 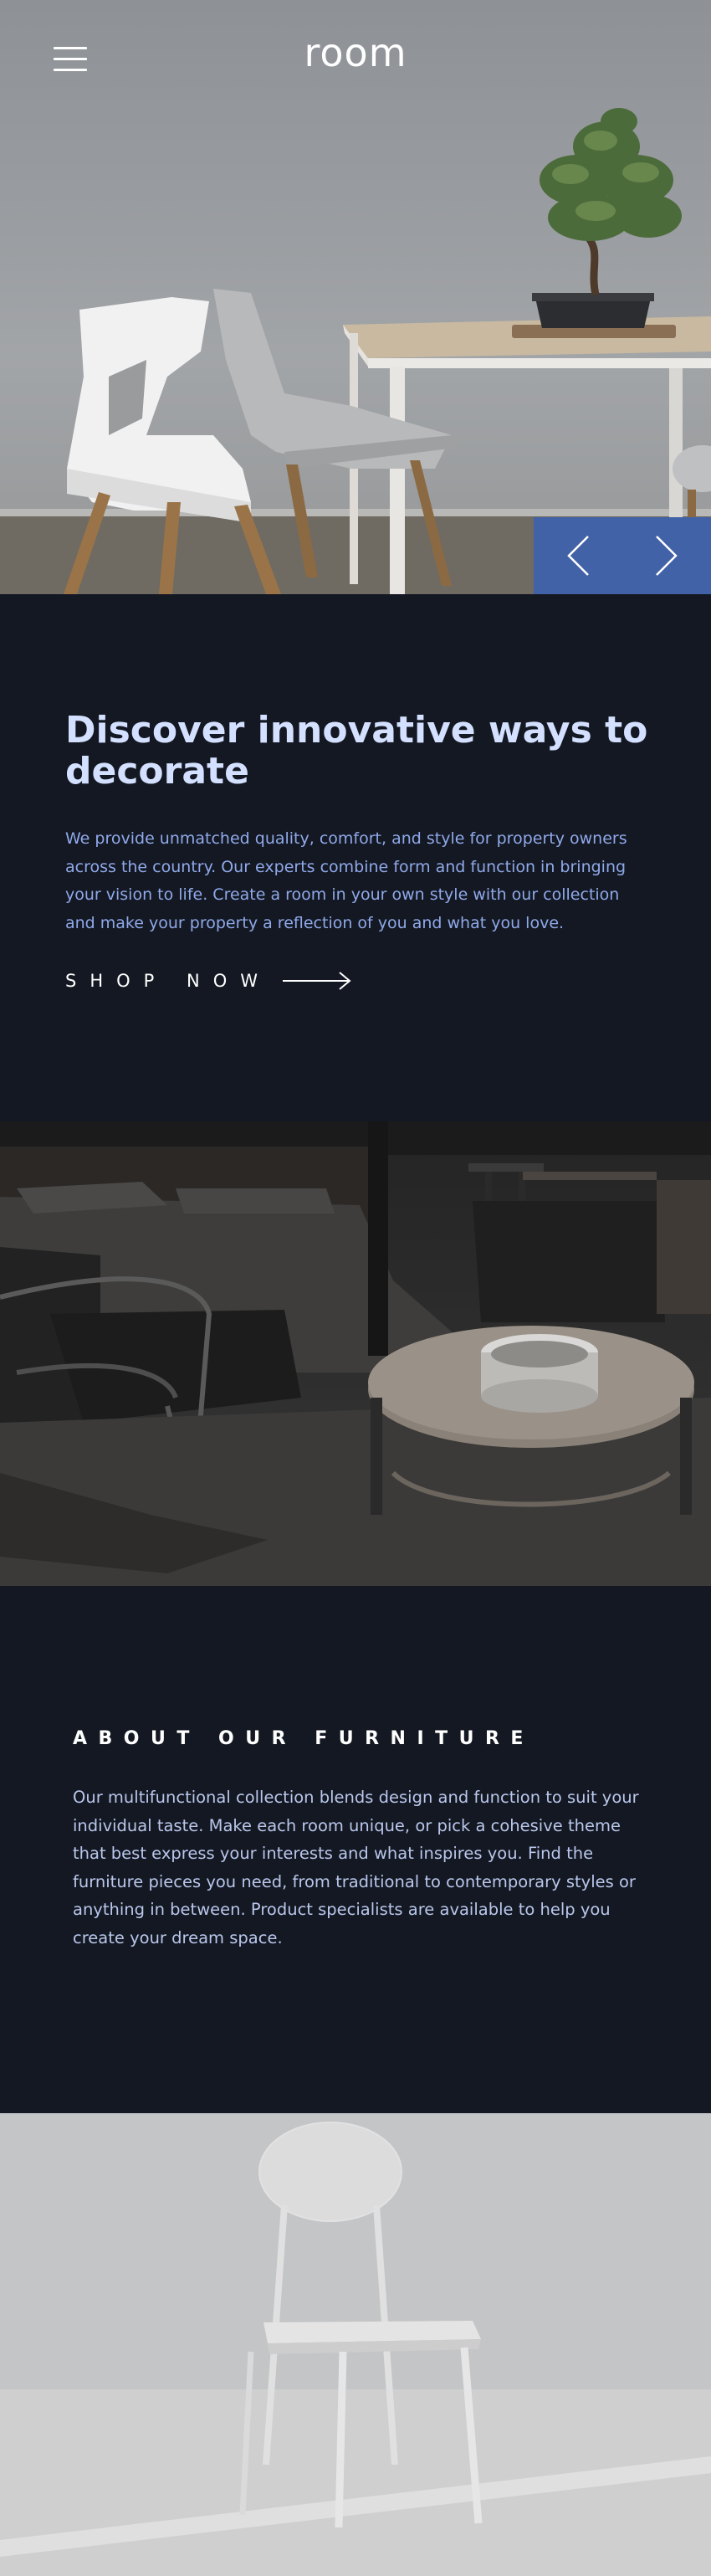 I want to click on chevron-right-icon, so click(x=667, y=556).